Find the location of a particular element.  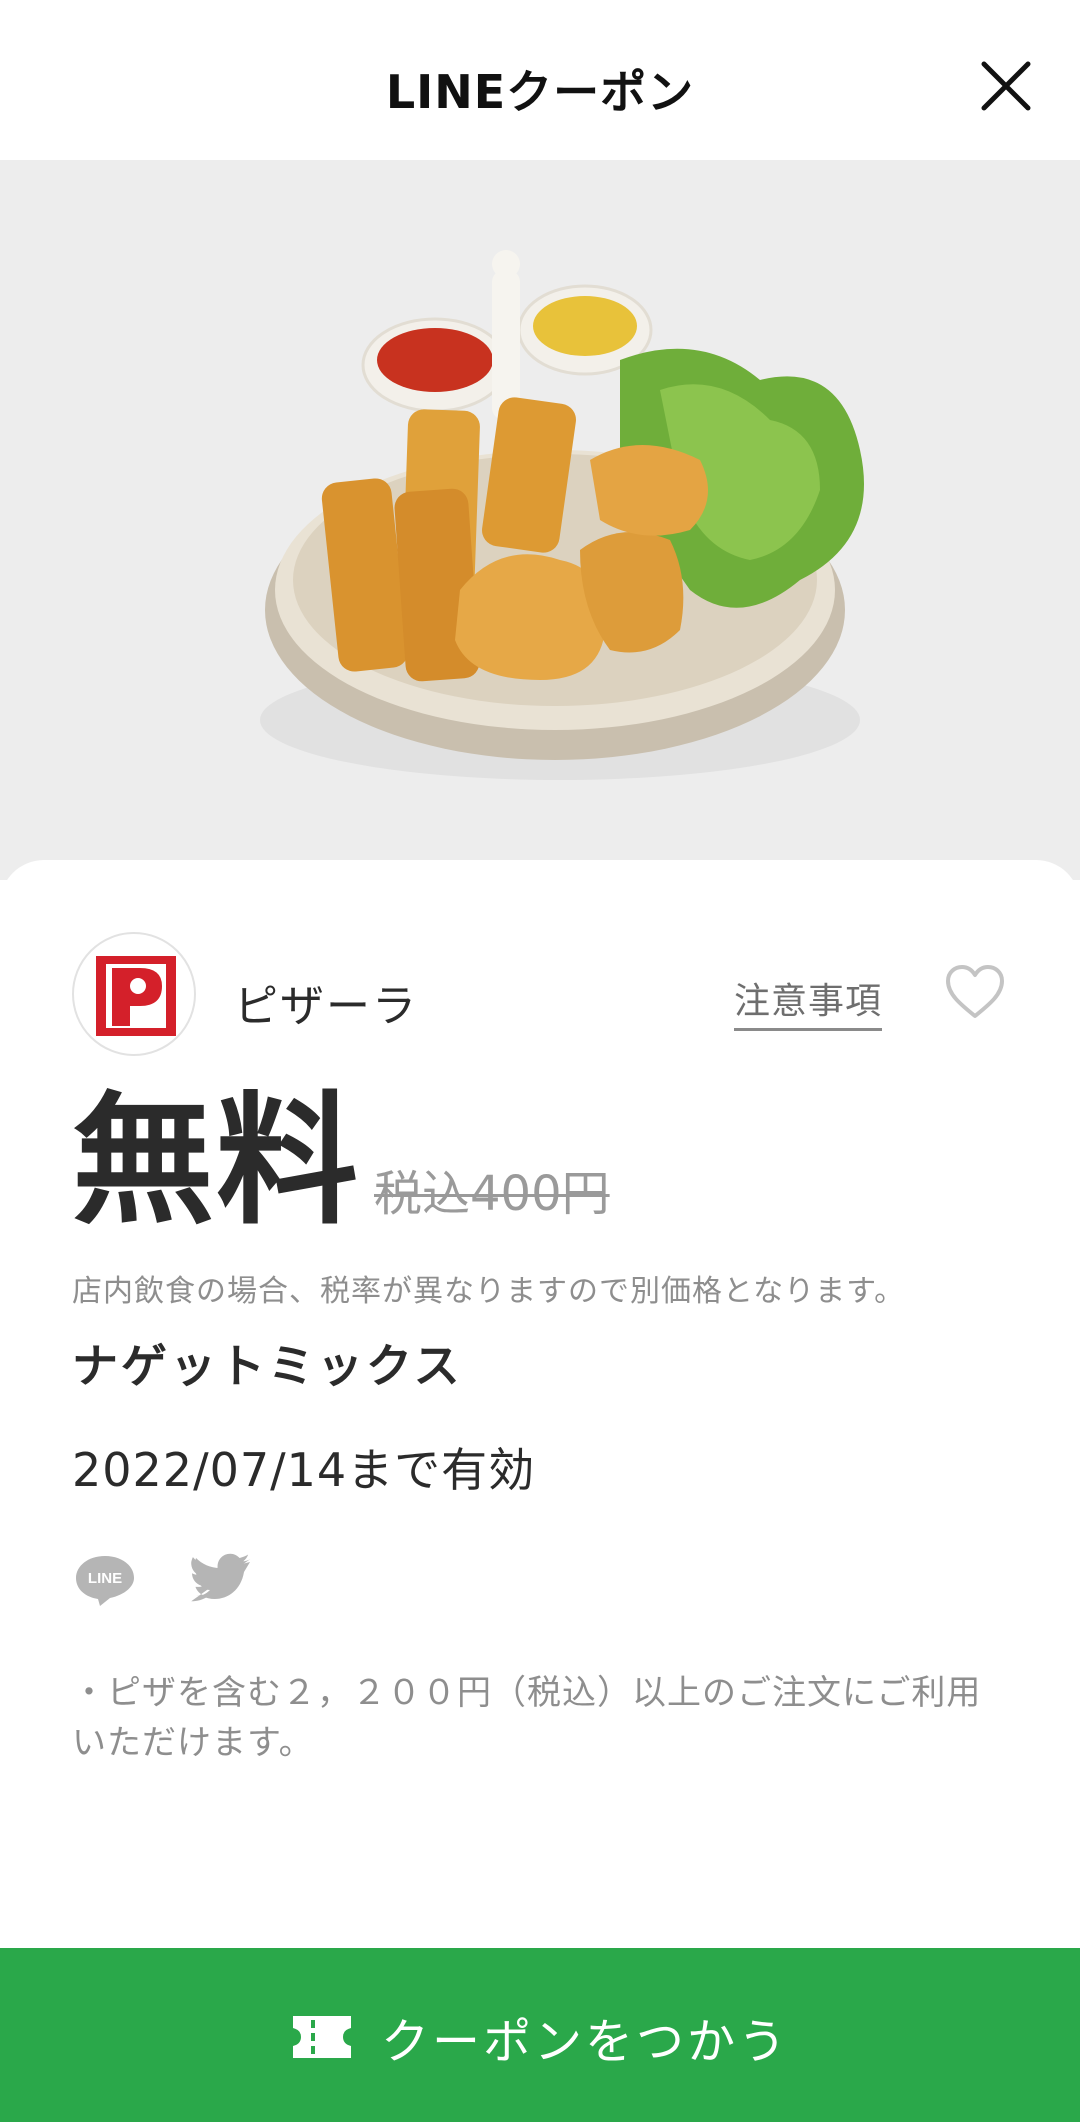

close-icon is located at coordinates (1006, 86).